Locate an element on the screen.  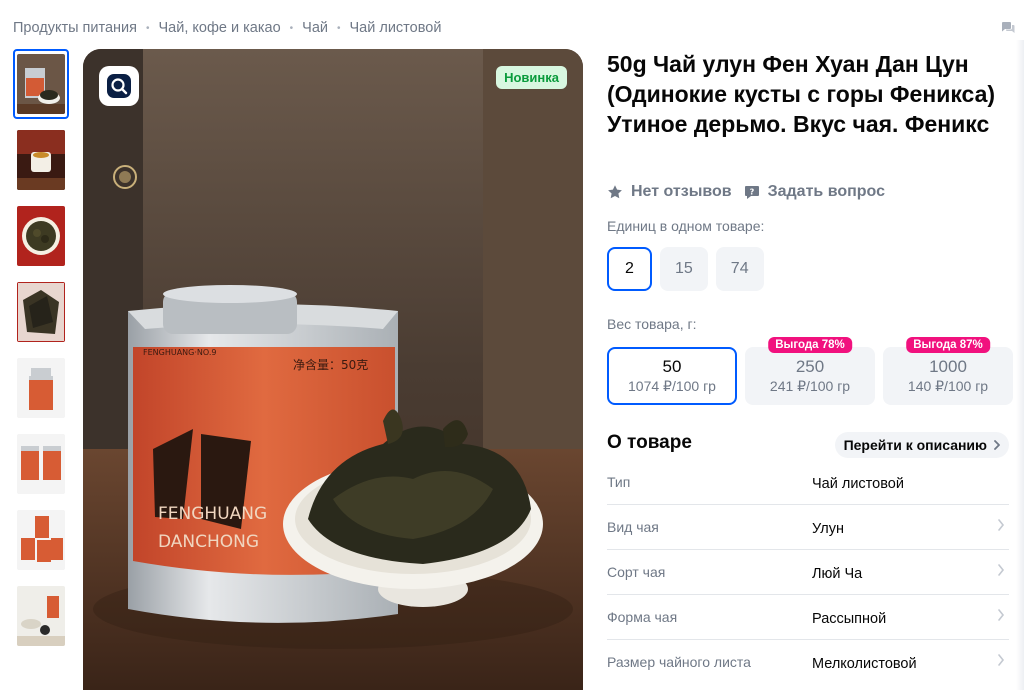
ask-question-label: Задать вопрос is located at coordinates (826, 191).